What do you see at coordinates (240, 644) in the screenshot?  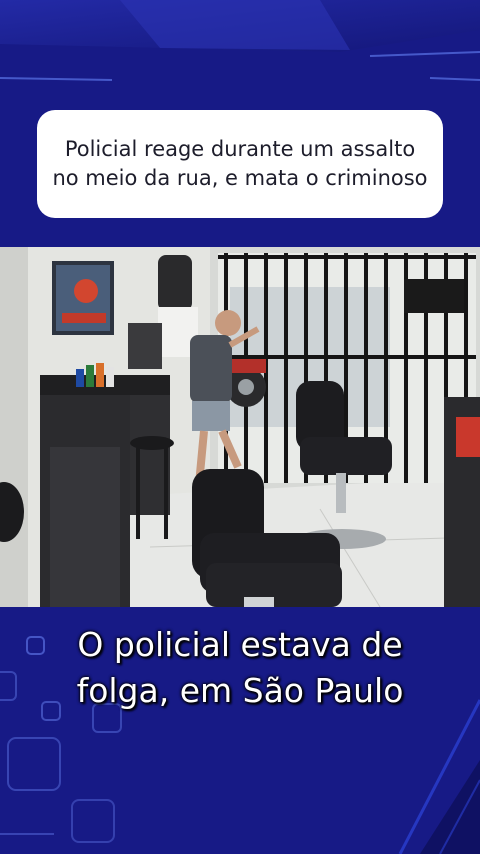 I see `caption-line-1: O policial estava de` at bounding box center [240, 644].